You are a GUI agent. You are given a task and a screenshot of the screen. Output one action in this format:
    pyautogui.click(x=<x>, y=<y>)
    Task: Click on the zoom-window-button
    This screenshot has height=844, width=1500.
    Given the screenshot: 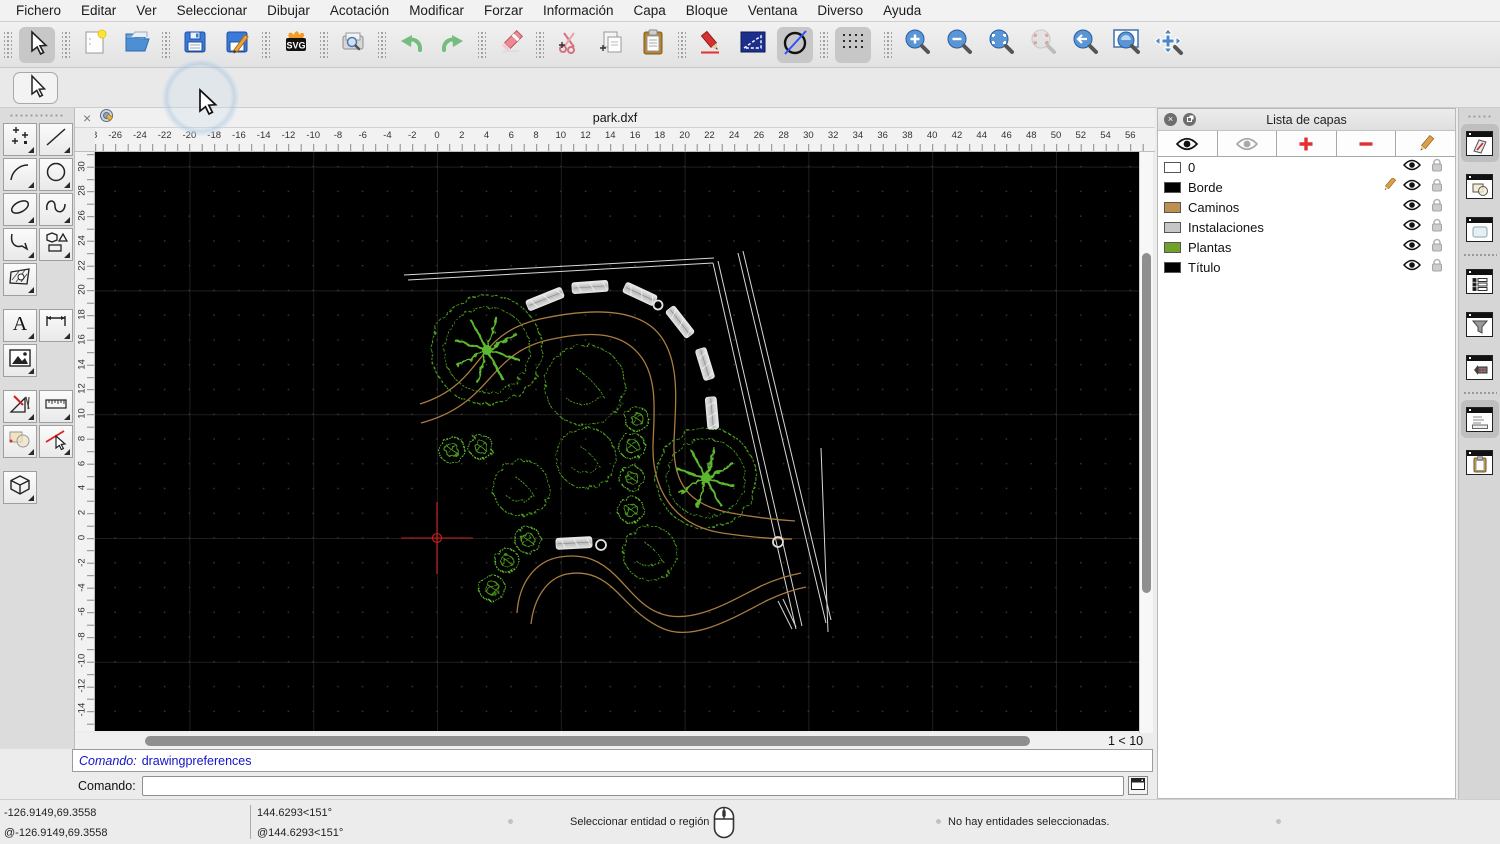 What is the action you would take?
    pyautogui.click(x=1127, y=45)
    